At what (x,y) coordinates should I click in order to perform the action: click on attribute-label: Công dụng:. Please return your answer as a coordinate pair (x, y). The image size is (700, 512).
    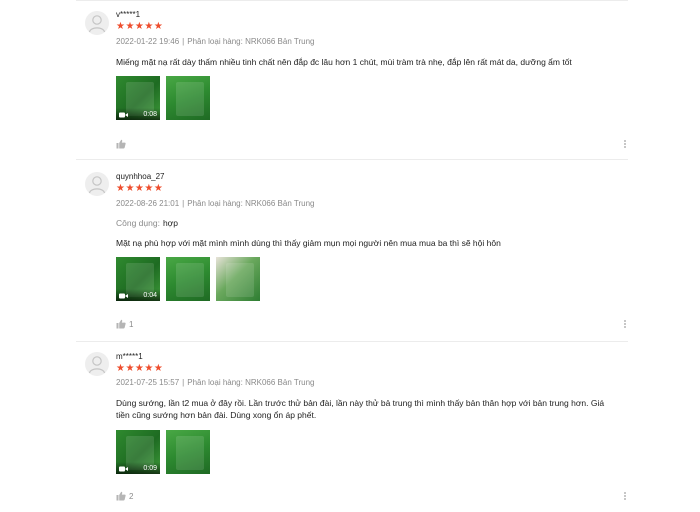
    Looking at the image, I should click on (138, 223).